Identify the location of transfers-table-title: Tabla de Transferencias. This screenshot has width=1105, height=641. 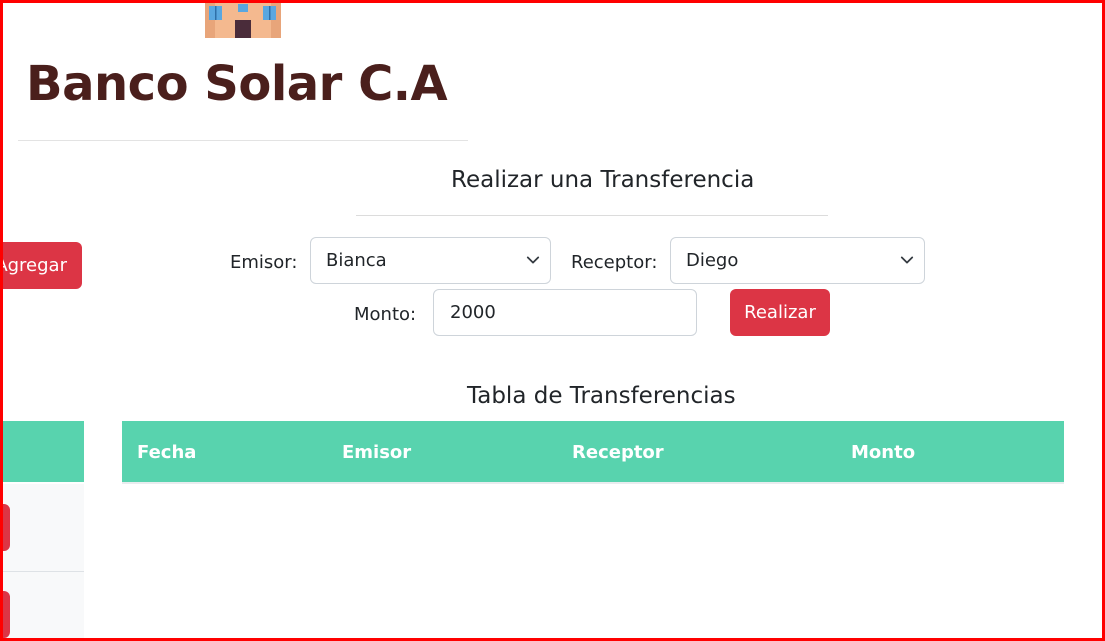
(601, 396).